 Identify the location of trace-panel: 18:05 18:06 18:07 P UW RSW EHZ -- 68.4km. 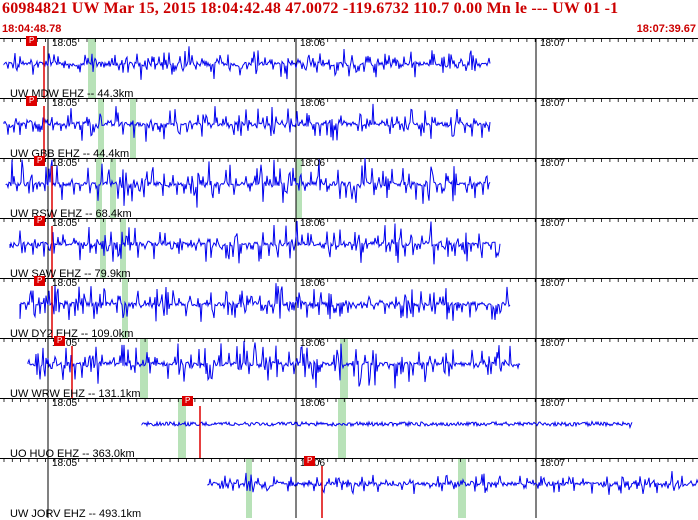
(349, 188).